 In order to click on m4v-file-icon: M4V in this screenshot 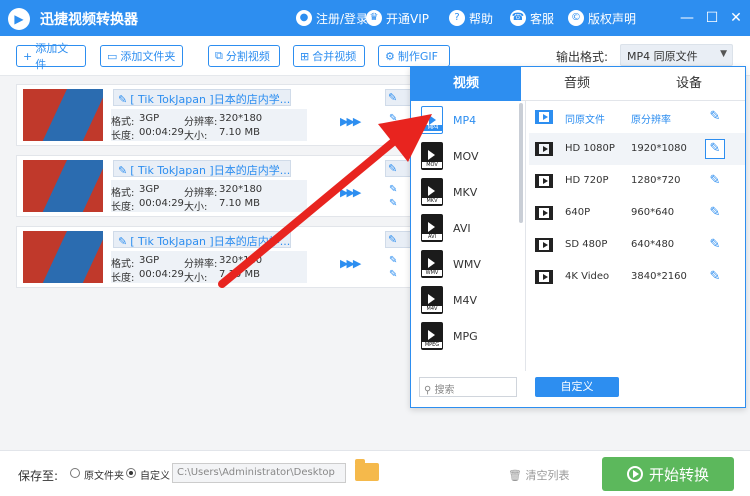, I will do `click(432, 300)`.